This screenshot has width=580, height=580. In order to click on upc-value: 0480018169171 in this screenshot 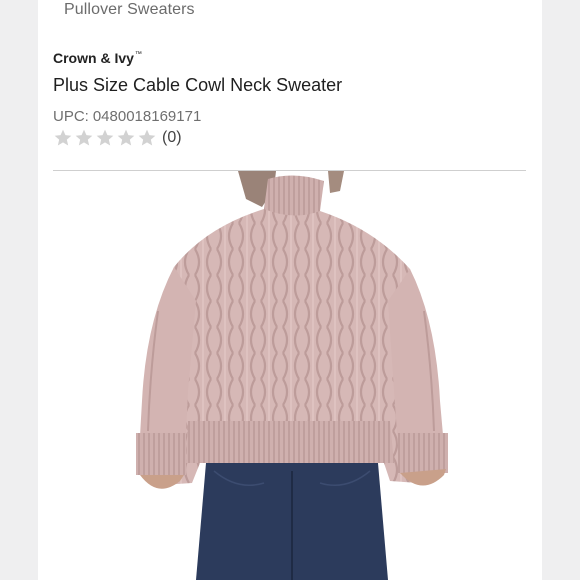, I will do `click(147, 116)`.